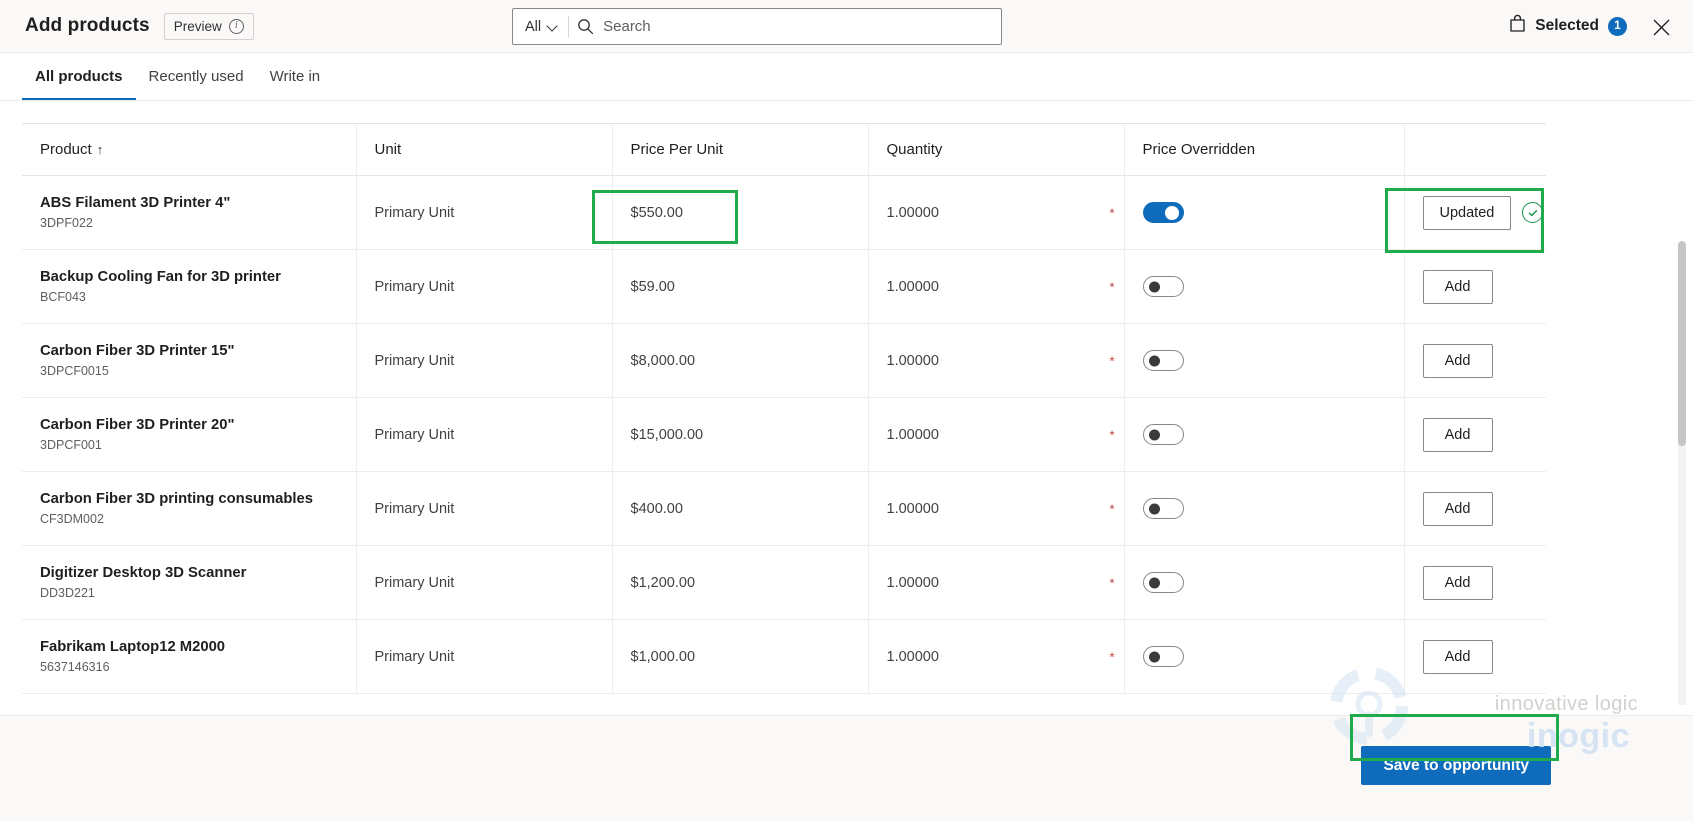  Describe the element at coordinates (176, 498) in the screenshot. I see `product-name: Carbon Fiber 3D printing consumables` at that location.